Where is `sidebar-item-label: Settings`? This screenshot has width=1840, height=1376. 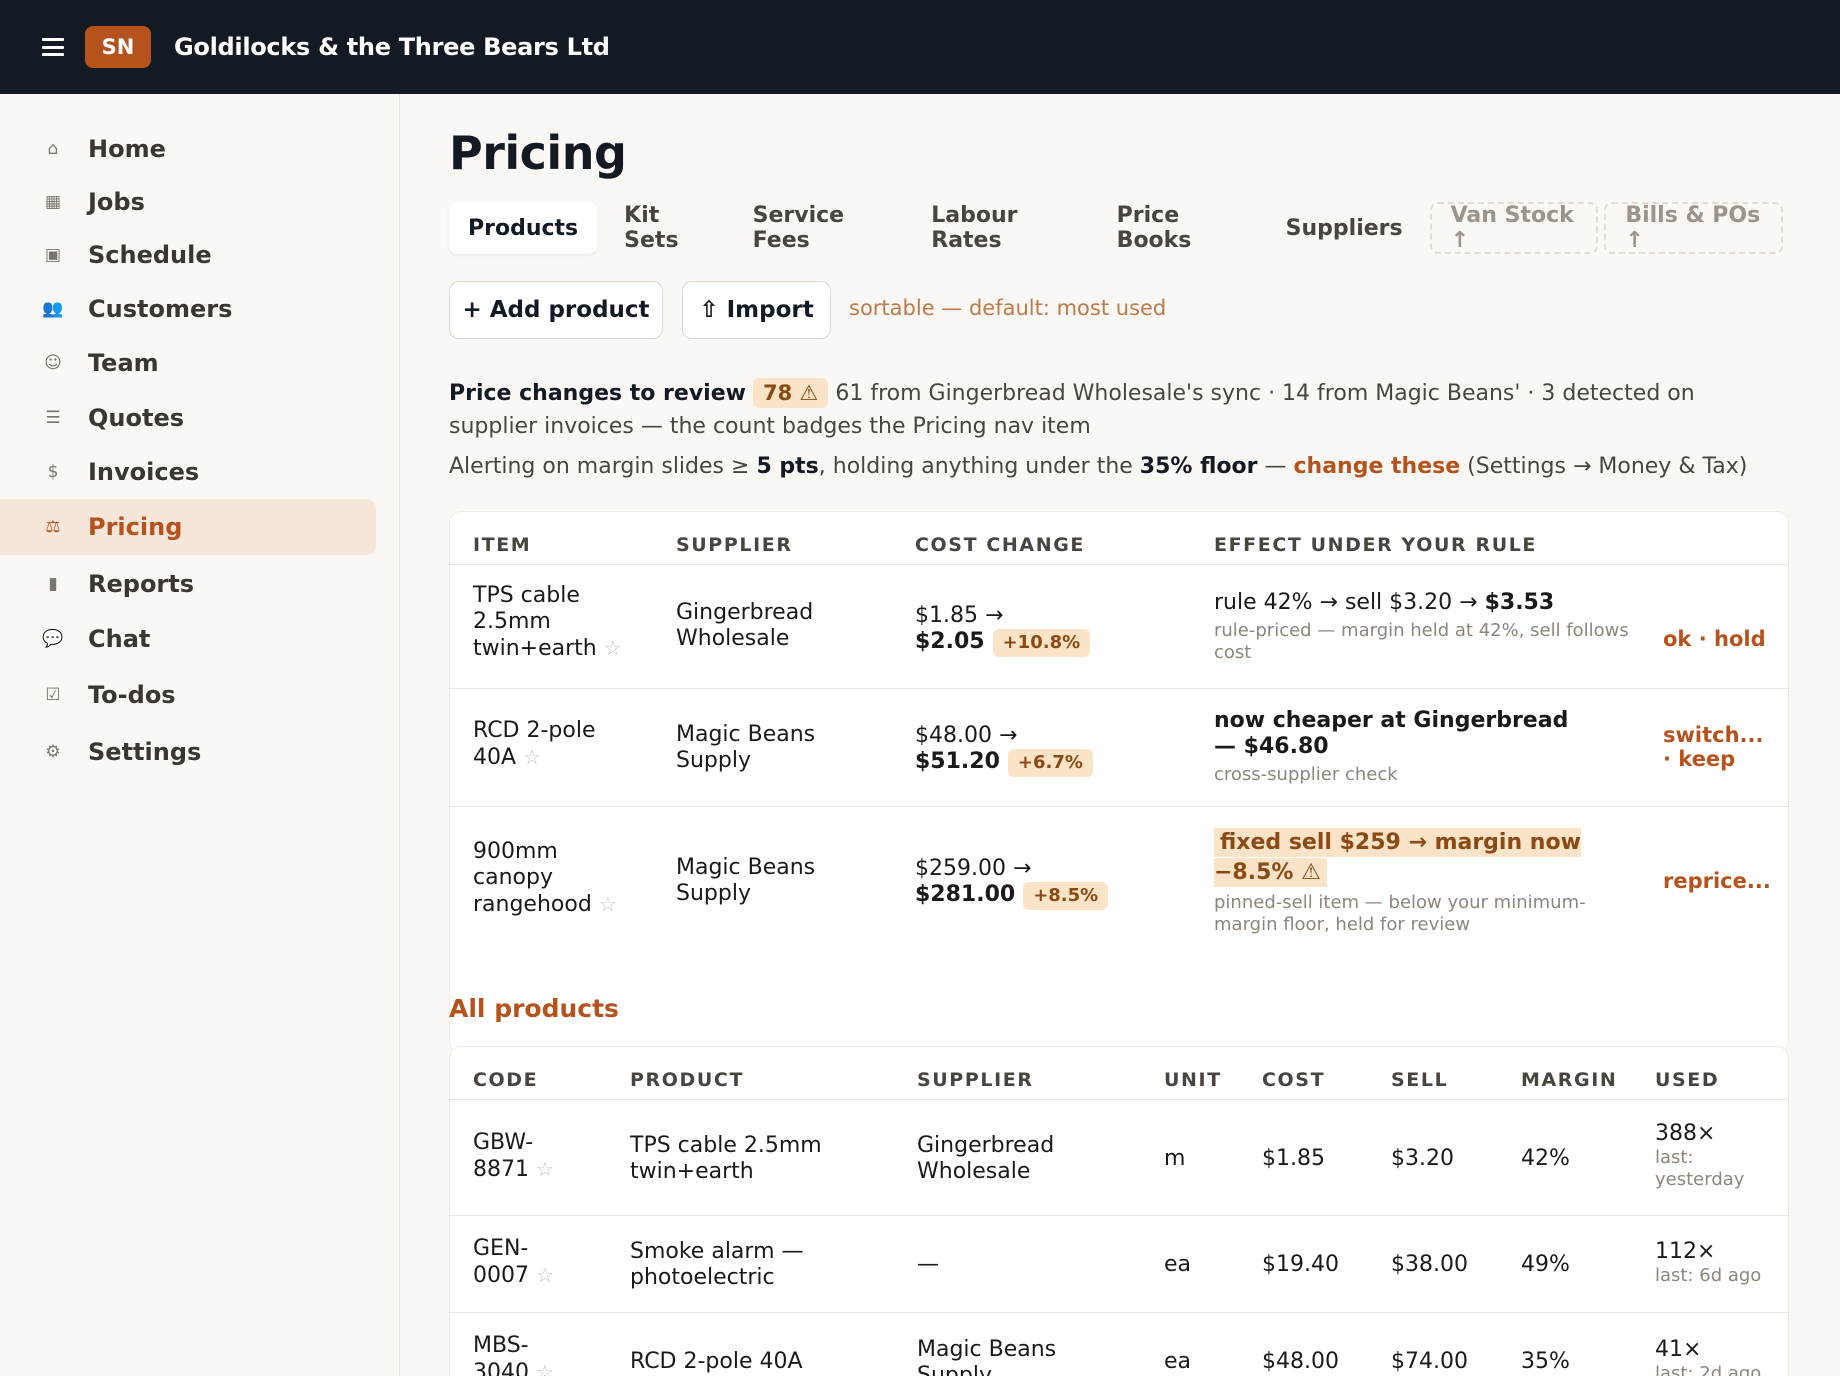
sidebar-item-label: Settings is located at coordinates (145, 752).